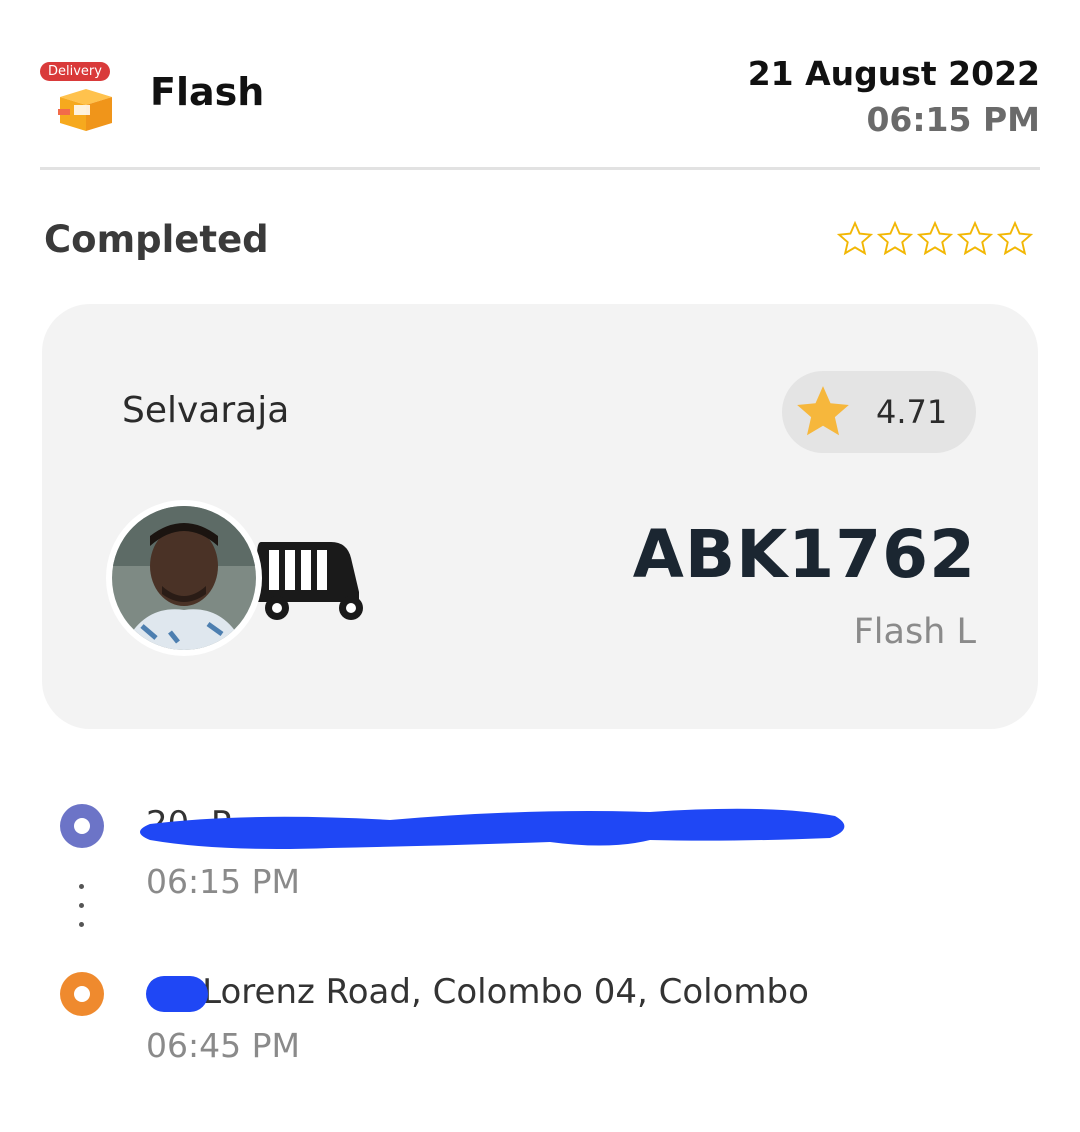 The width and height of the screenshot is (1080, 1132). I want to click on rate-trip-stars, so click(935, 239).